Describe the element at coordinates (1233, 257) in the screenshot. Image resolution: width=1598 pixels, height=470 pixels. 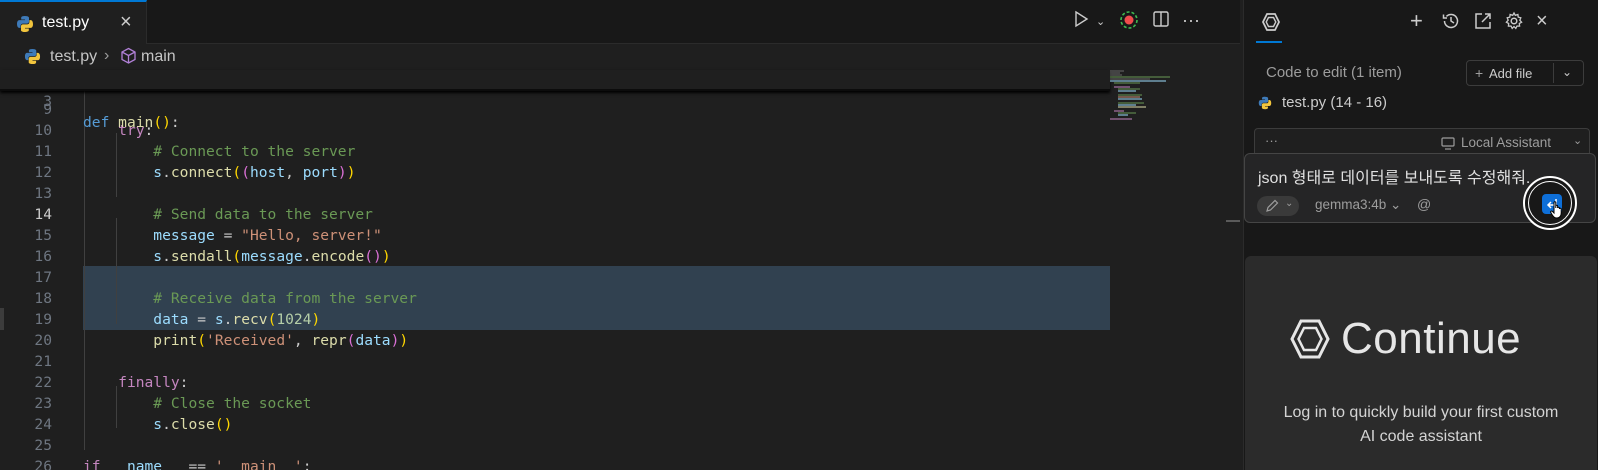
I see `editor-scrollbar` at that location.